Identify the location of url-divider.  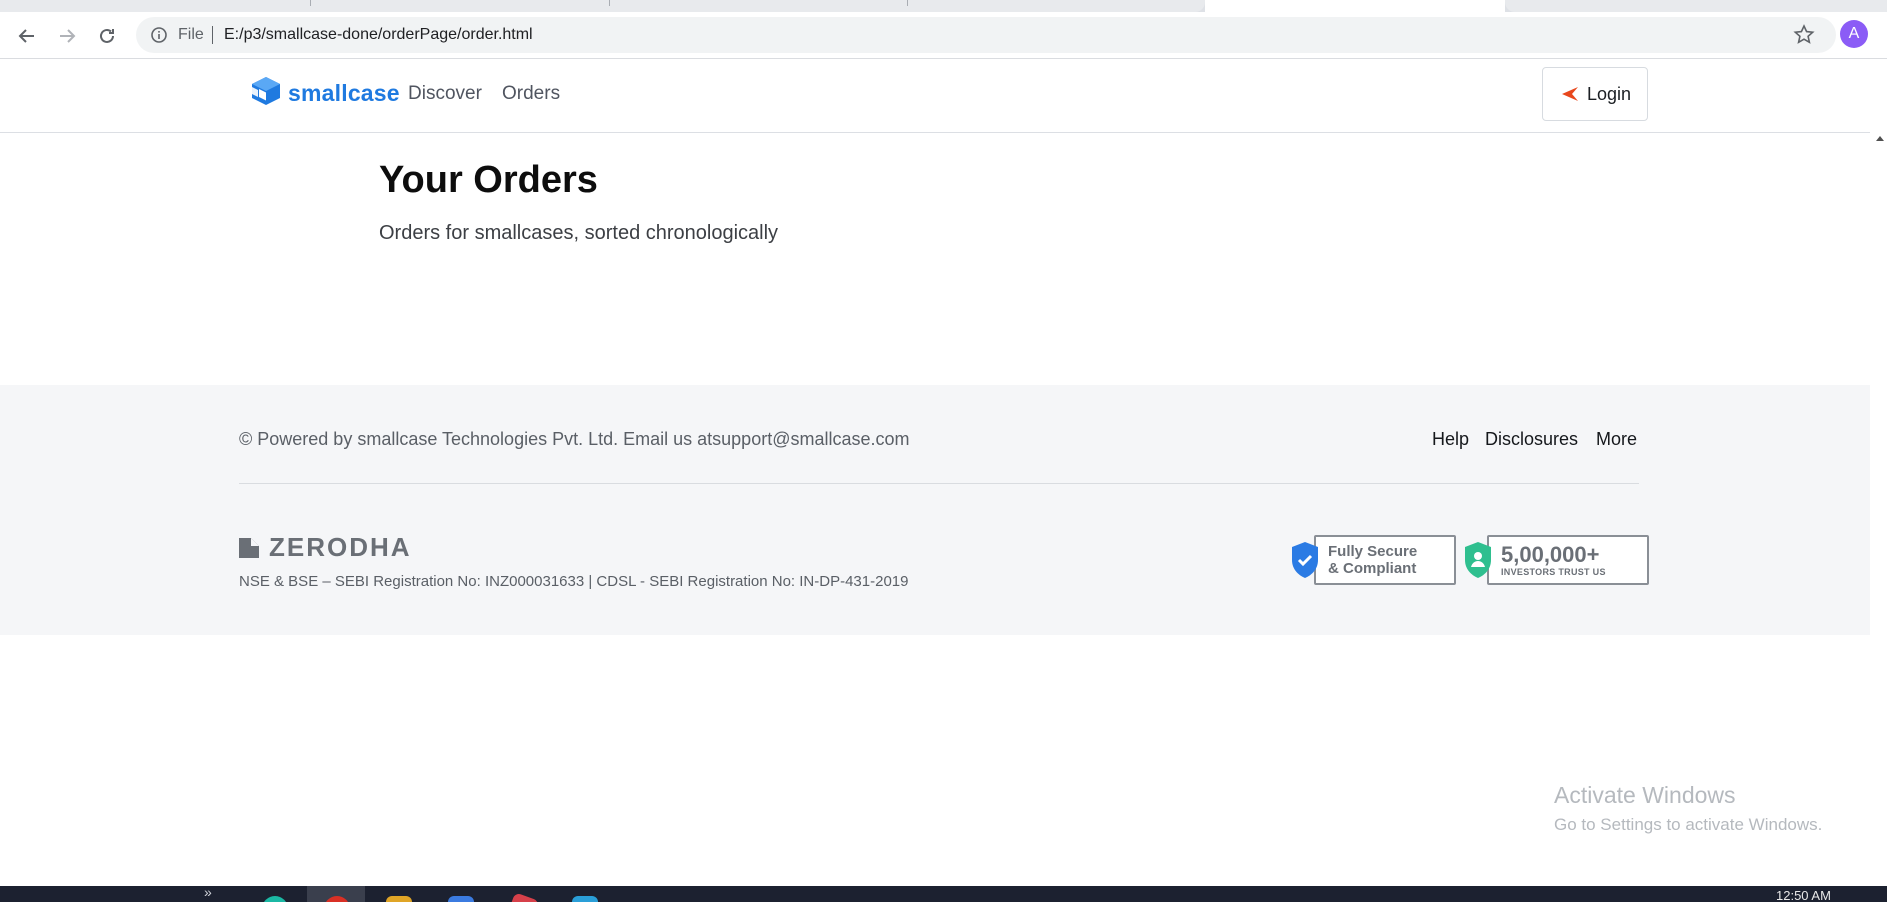
(212, 35).